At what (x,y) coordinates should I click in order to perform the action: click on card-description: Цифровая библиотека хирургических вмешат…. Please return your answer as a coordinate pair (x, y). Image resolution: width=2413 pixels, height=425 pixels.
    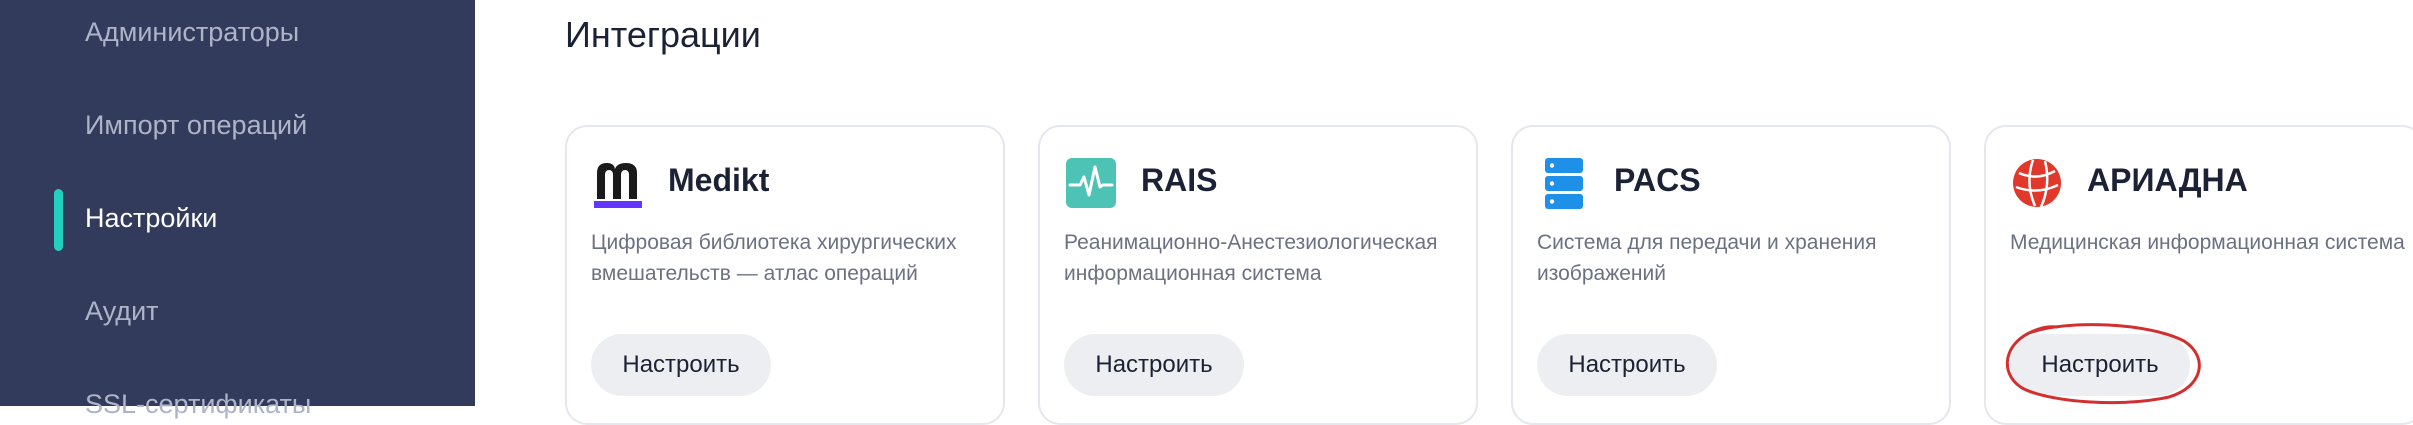
    Looking at the image, I should click on (774, 258).